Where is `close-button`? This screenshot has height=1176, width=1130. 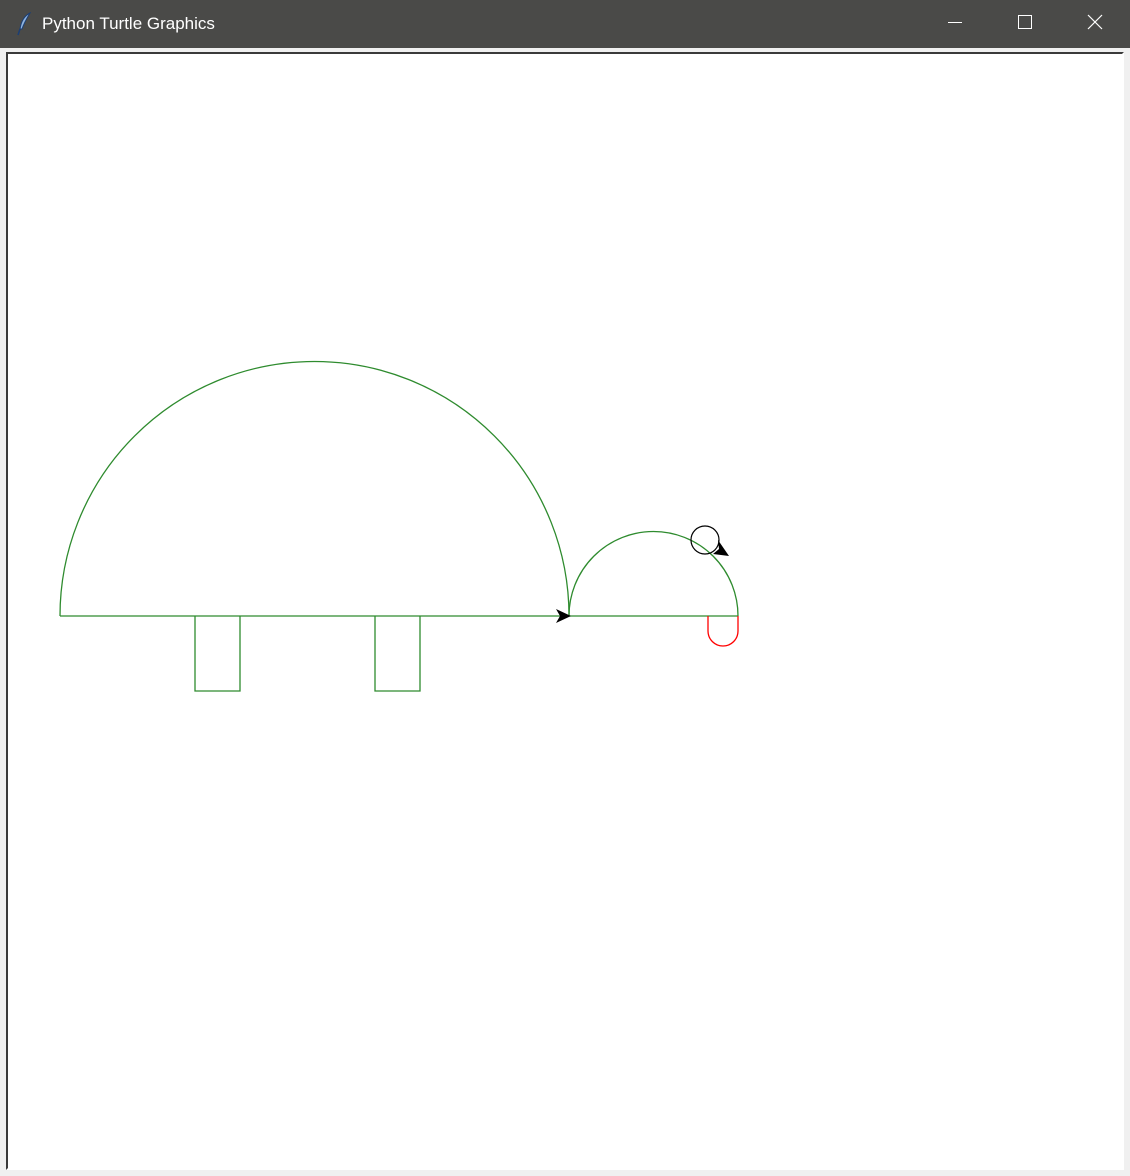
close-button is located at coordinates (1095, 24).